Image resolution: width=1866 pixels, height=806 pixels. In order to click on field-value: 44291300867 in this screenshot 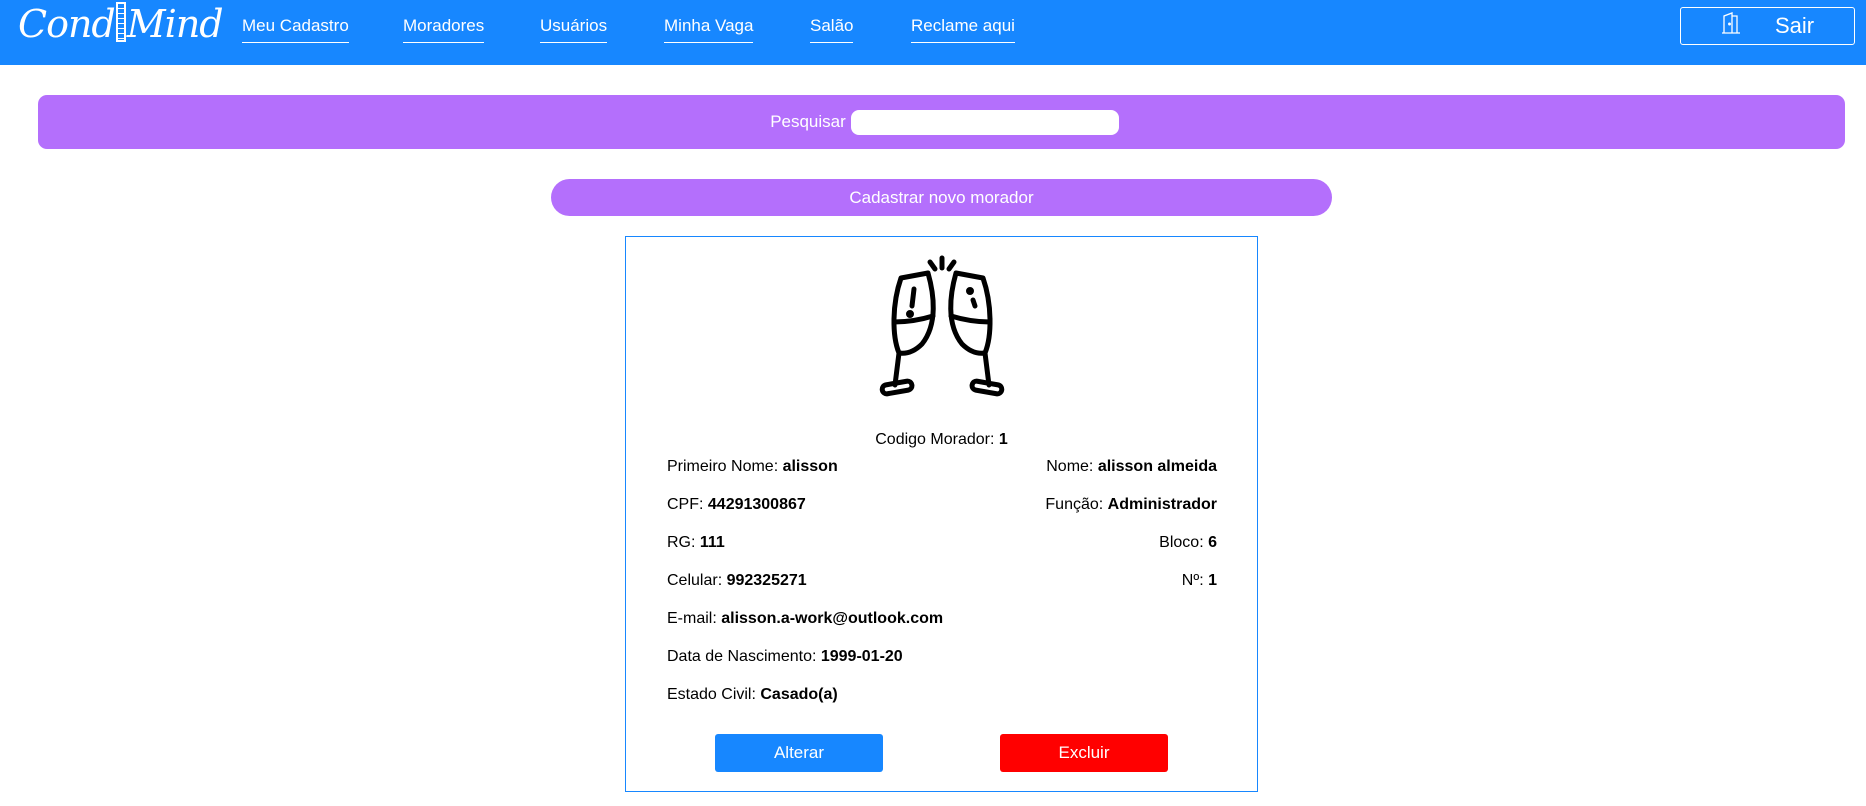, I will do `click(756, 504)`.